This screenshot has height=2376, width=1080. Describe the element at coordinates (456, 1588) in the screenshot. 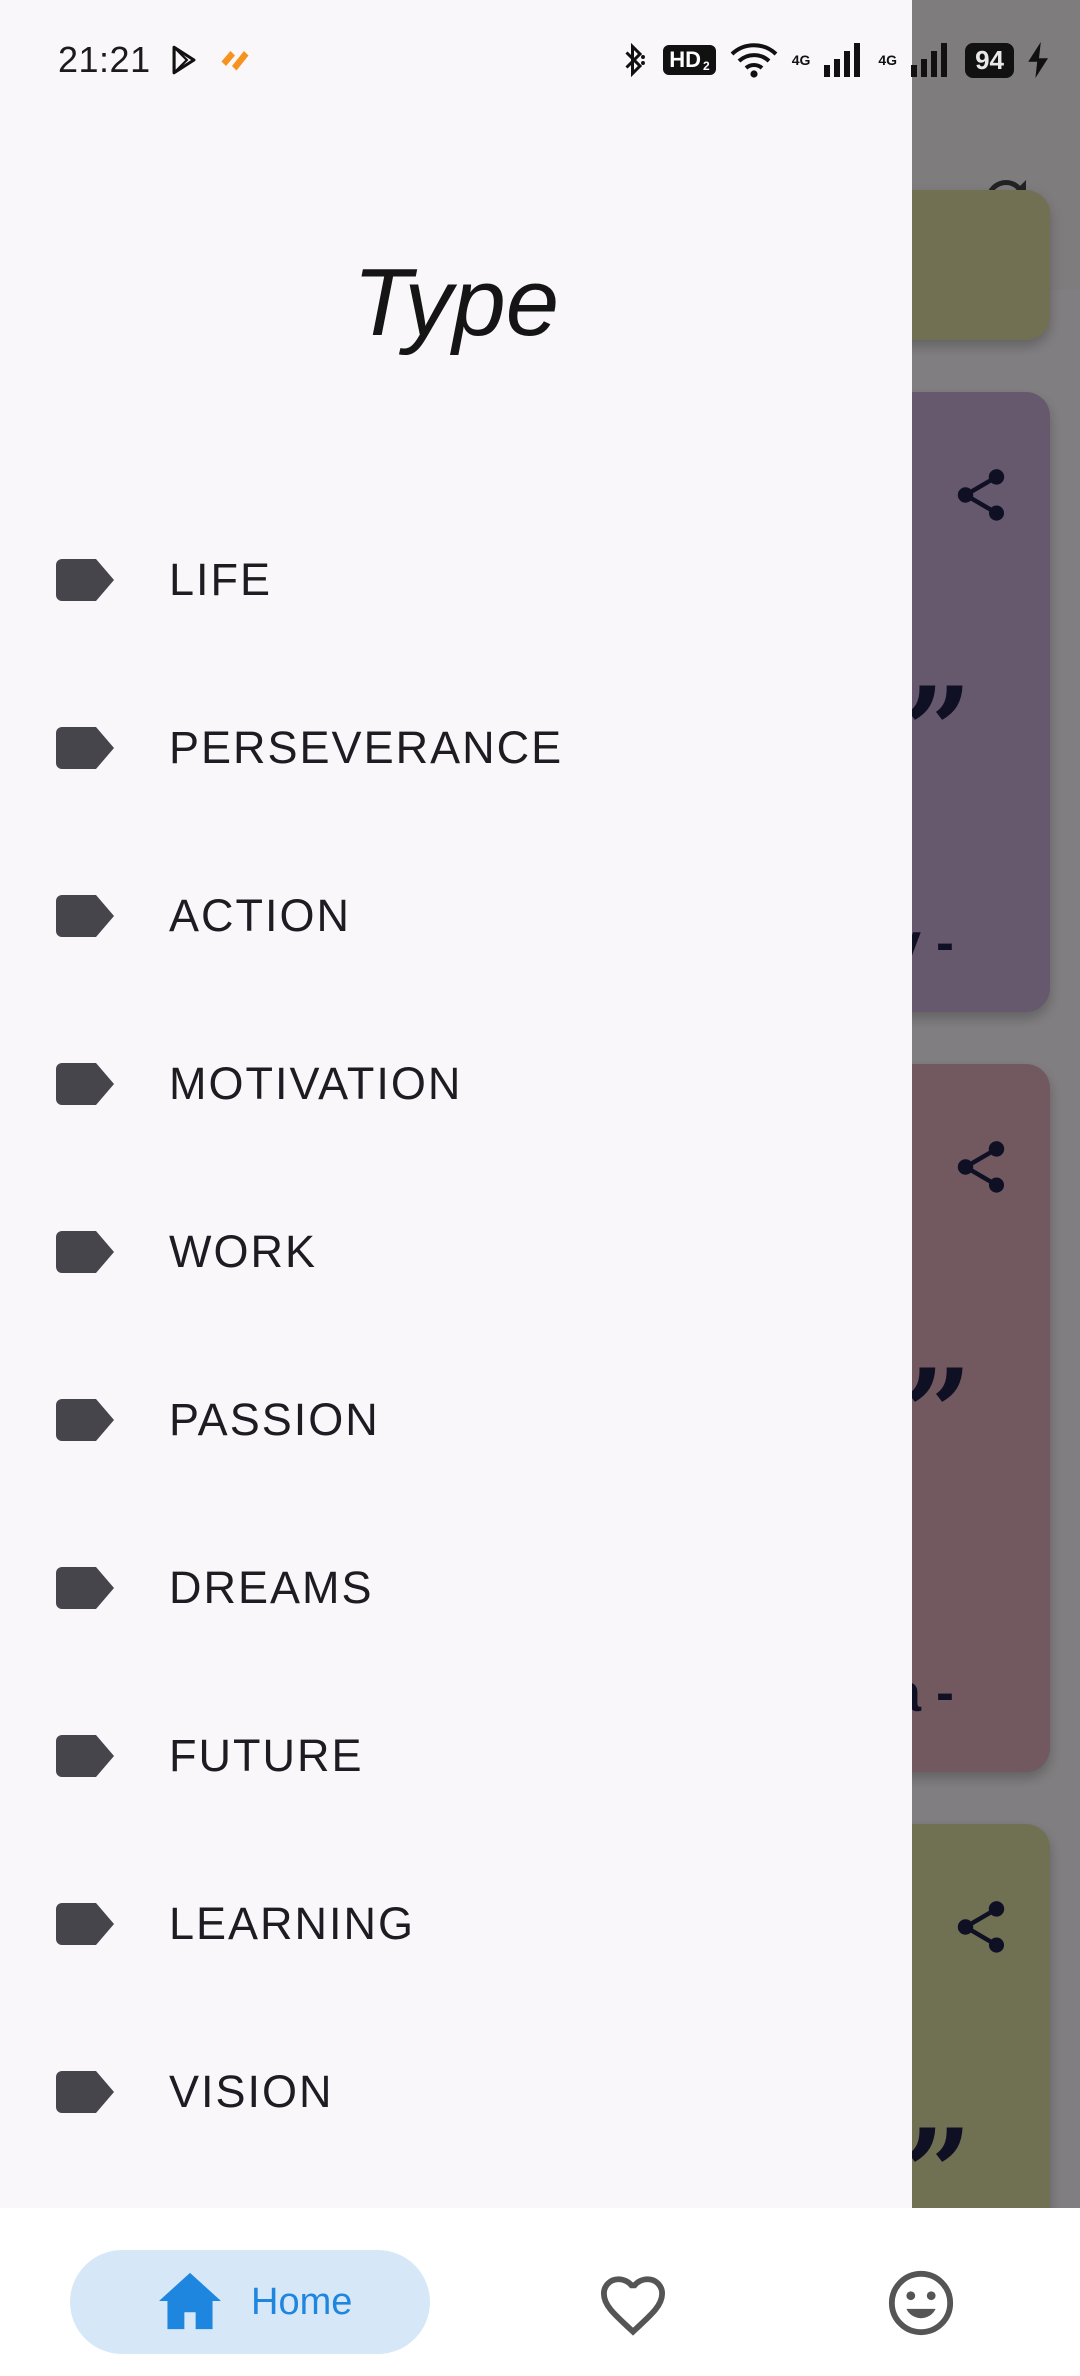

I see `drawer-item-dreams: DREAMS` at that location.